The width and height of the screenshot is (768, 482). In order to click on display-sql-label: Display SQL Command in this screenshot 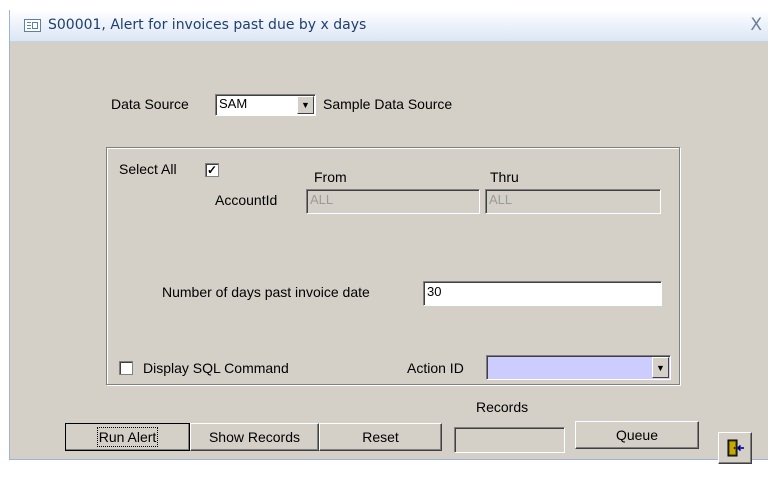, I will do `click(216, 368)`.